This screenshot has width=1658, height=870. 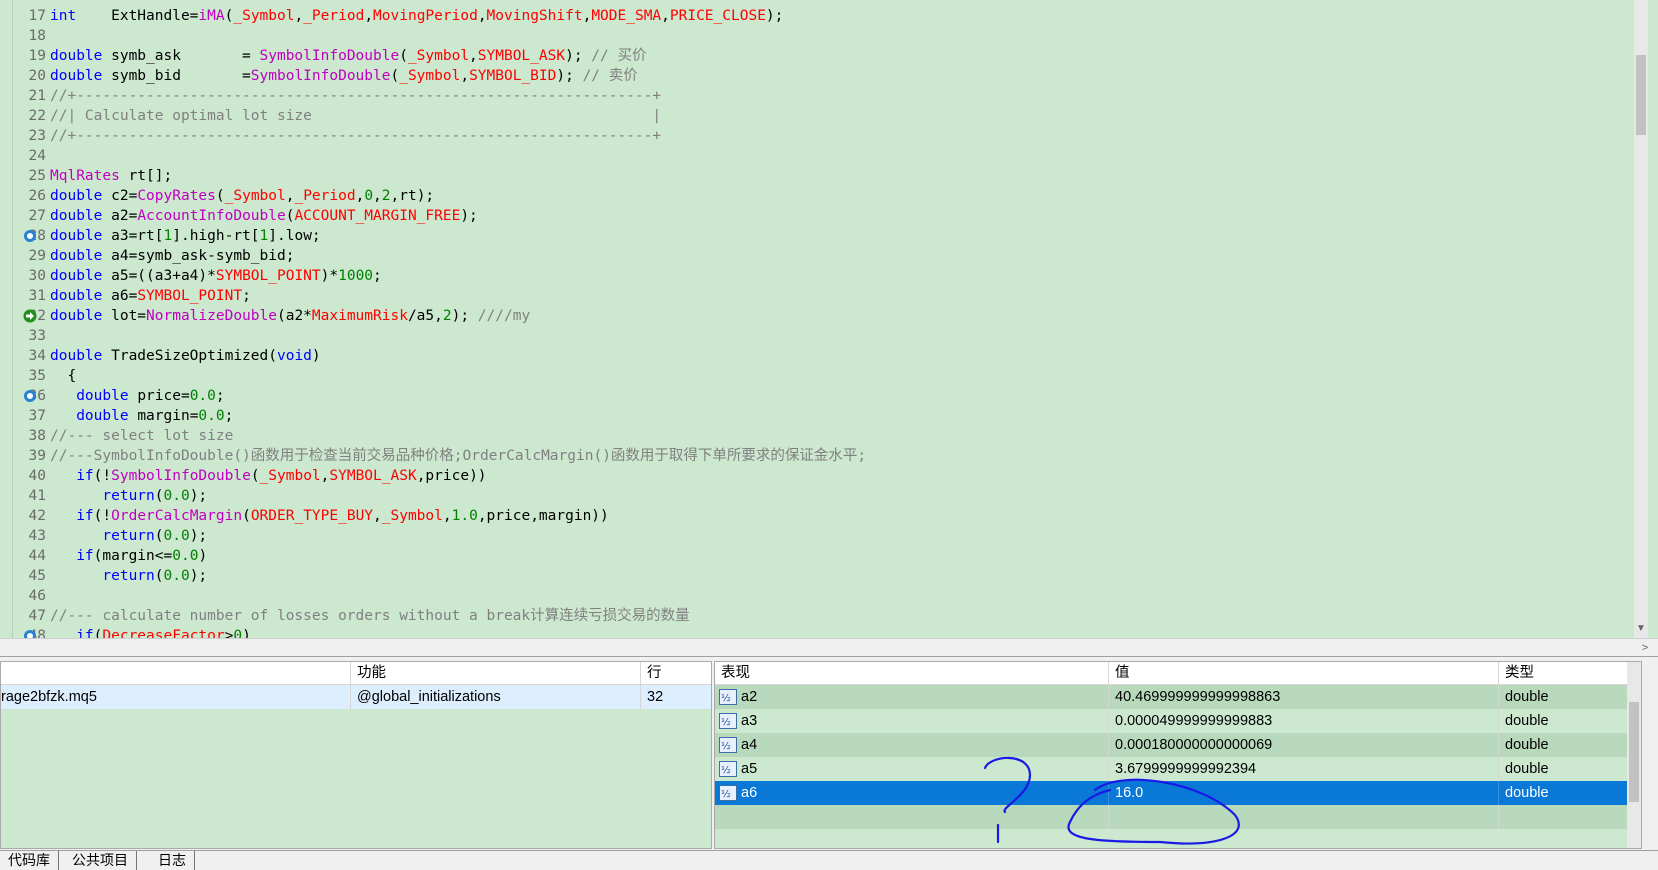 What do you see at coordinates (610, 76) in the screenshot?
I see `code-token: // 卖价` at bounding box center [610, 76].